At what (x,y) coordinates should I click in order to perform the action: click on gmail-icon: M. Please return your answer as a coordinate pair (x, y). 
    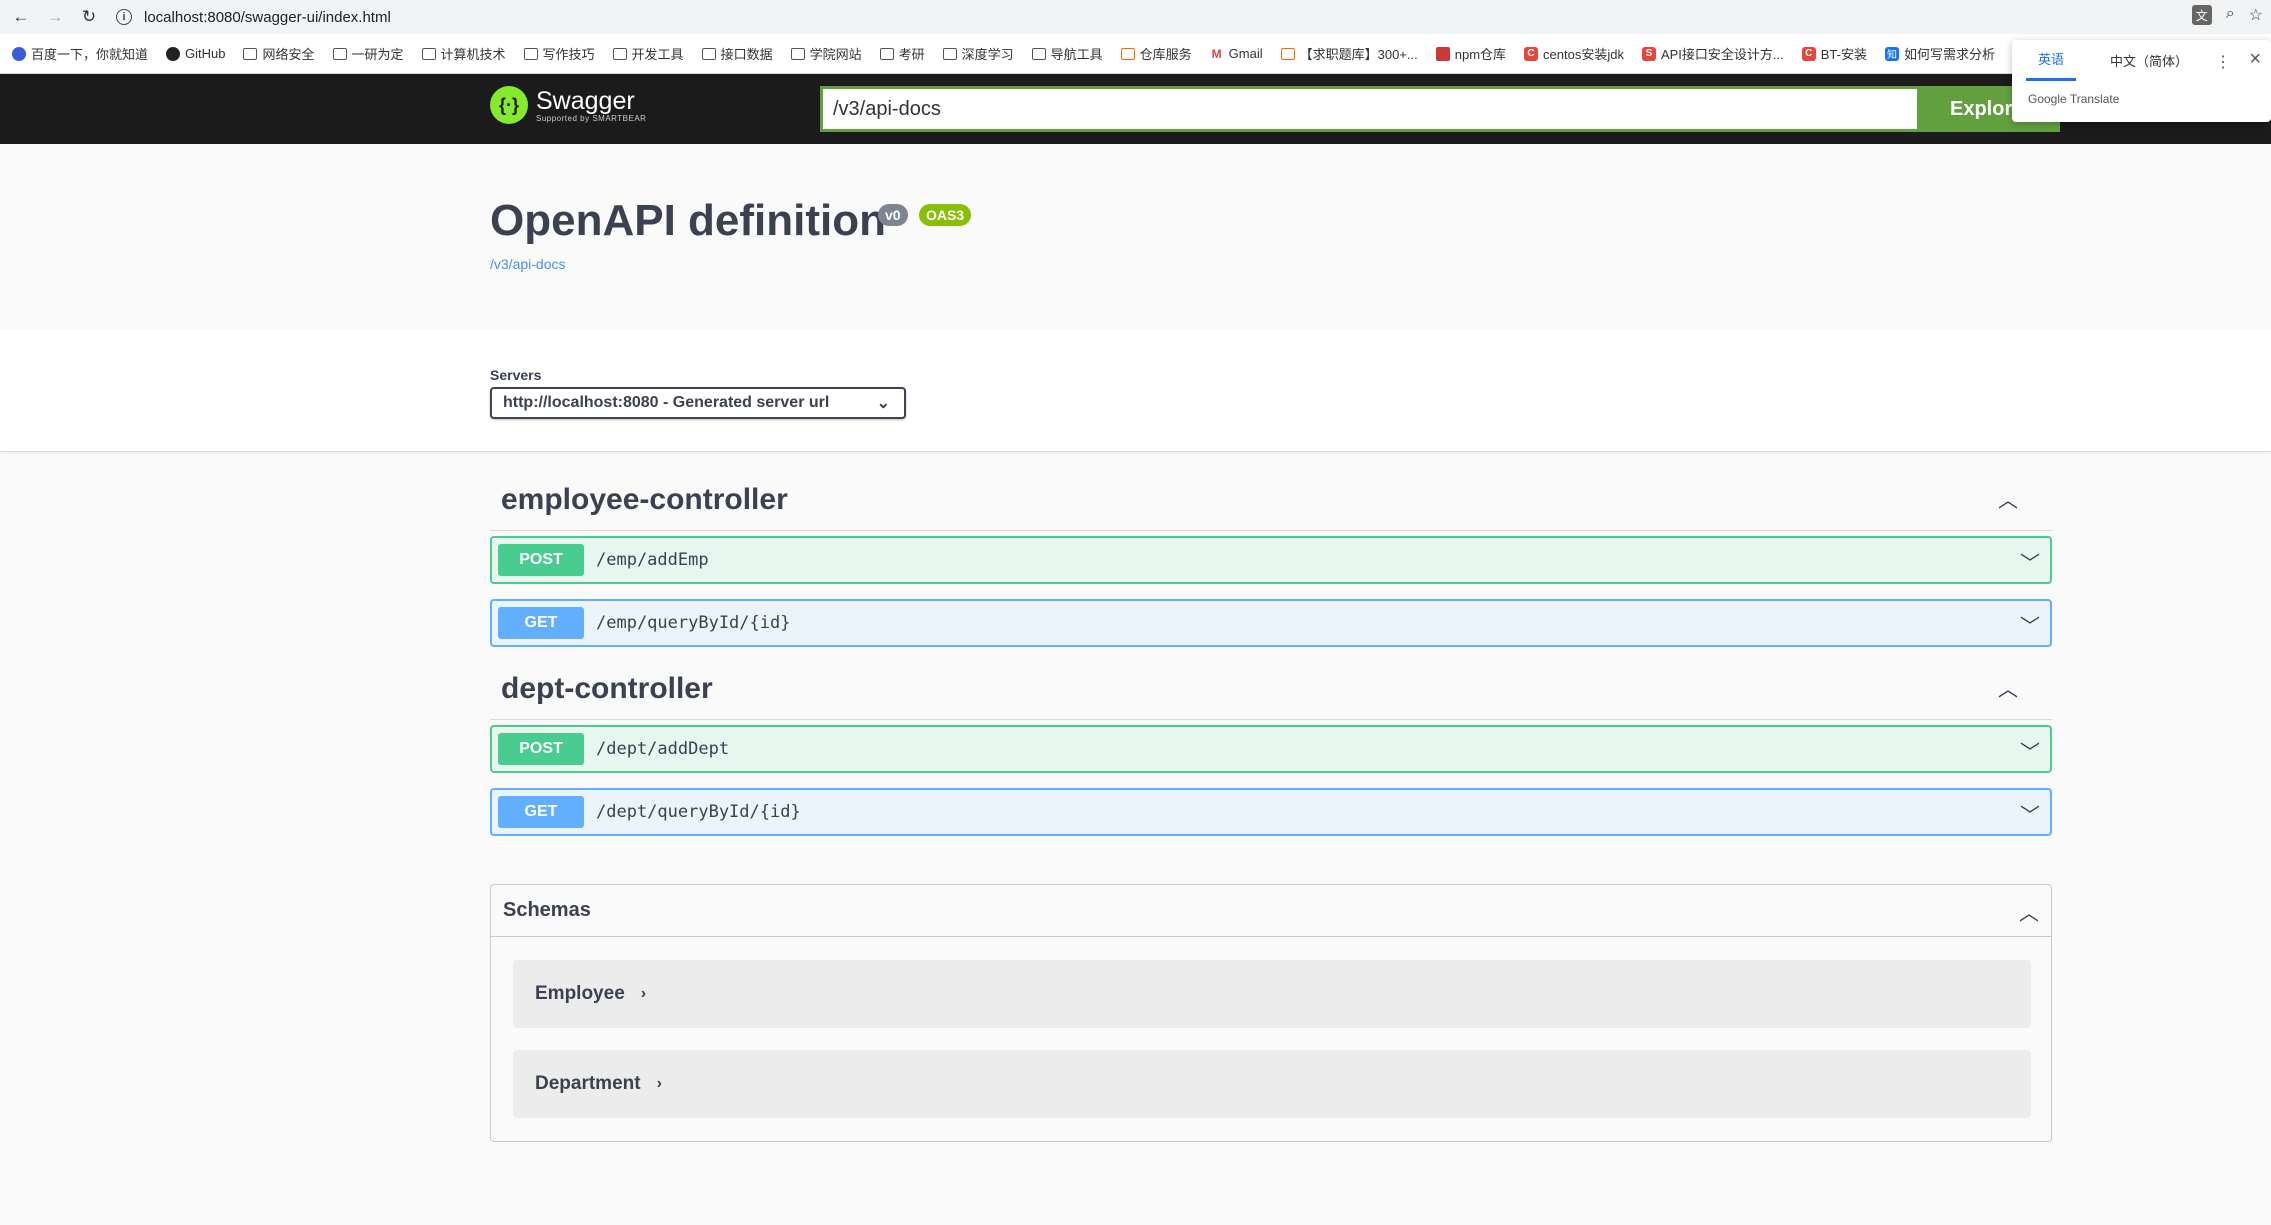
    Looking at the image, I should click on (1216, 53).